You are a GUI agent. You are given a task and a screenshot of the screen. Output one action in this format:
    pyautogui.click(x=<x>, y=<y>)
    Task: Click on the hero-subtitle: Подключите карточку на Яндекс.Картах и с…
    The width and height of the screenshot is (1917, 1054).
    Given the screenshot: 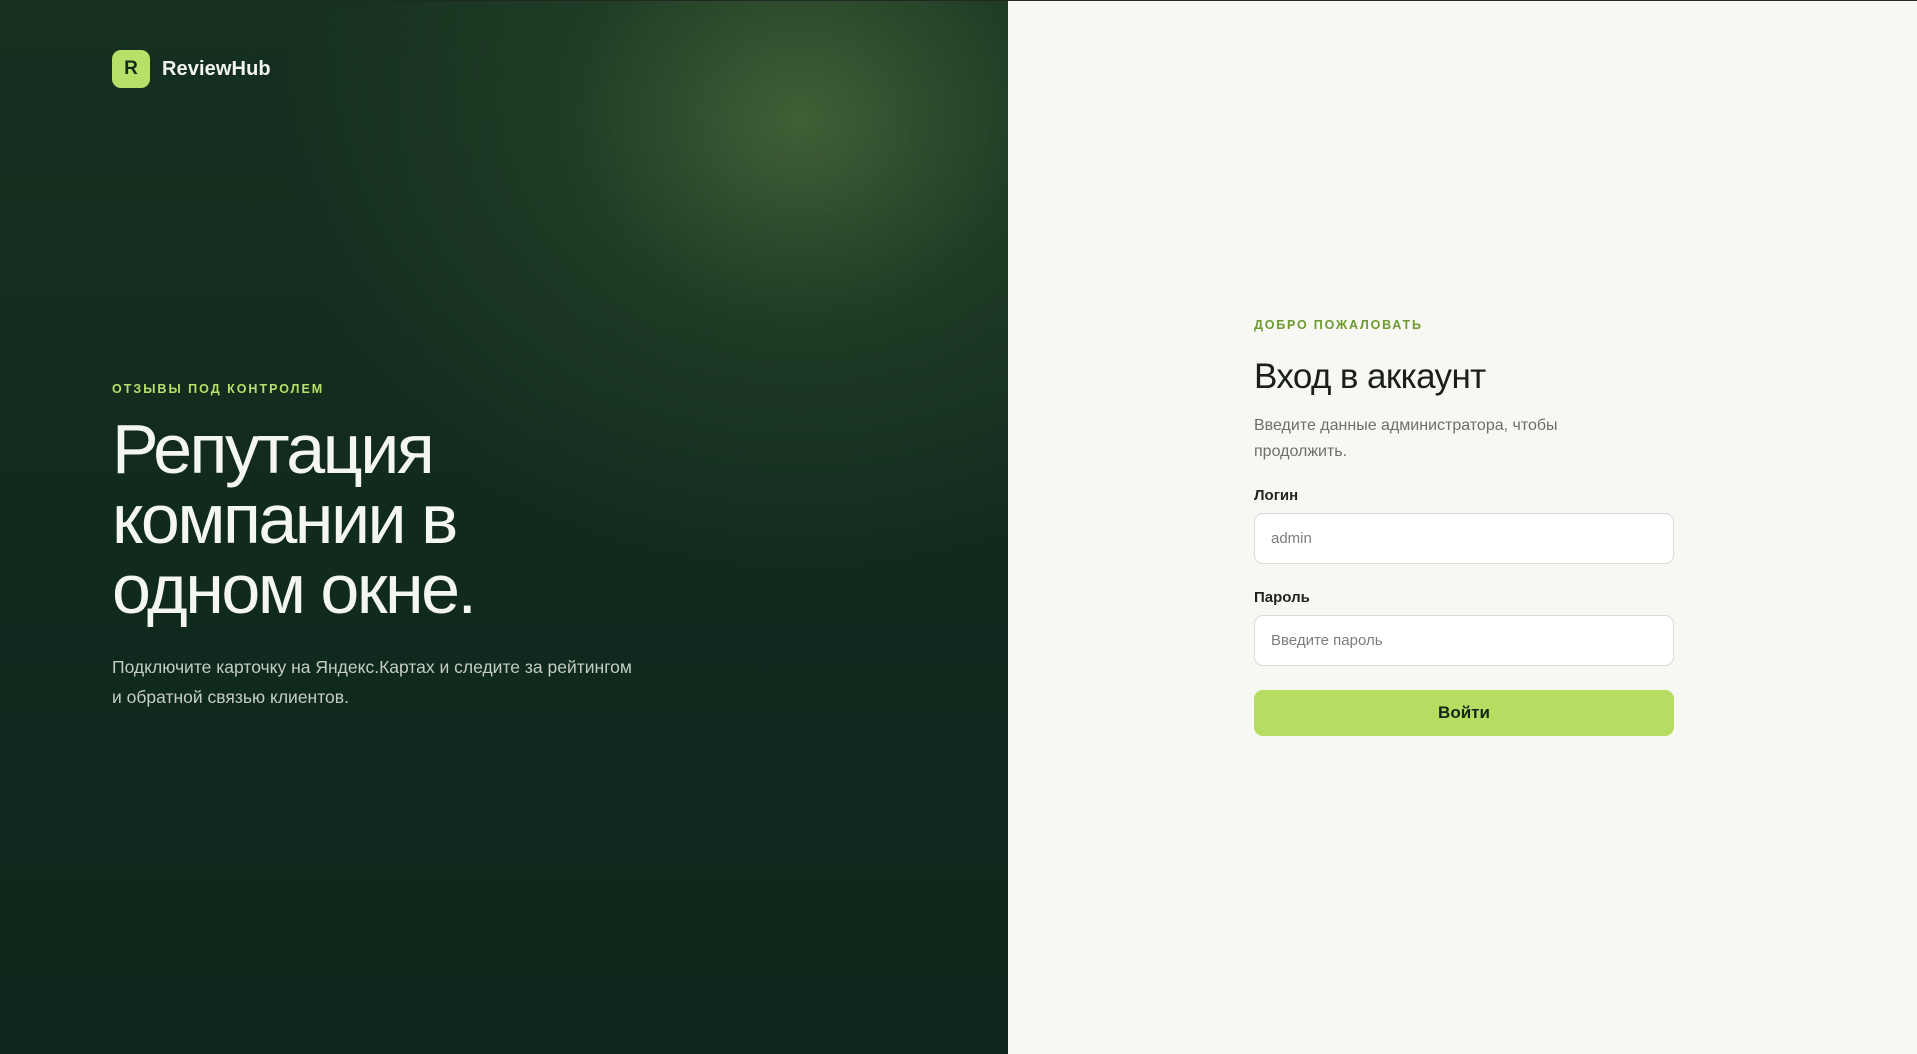 What is the action you would take?
    pyautogui.click(x=372, y=682)
    